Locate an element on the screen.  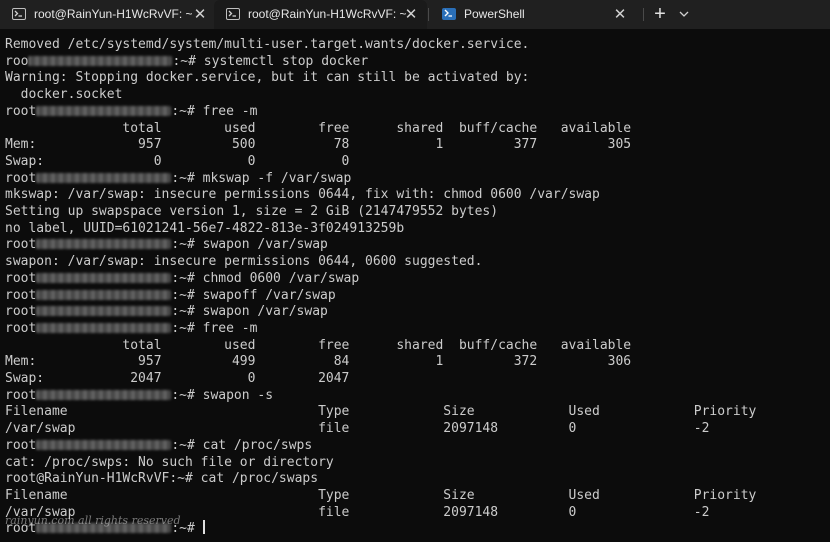
tab-powershell: PowerShell ✕ is located at coordinates (535, 14).